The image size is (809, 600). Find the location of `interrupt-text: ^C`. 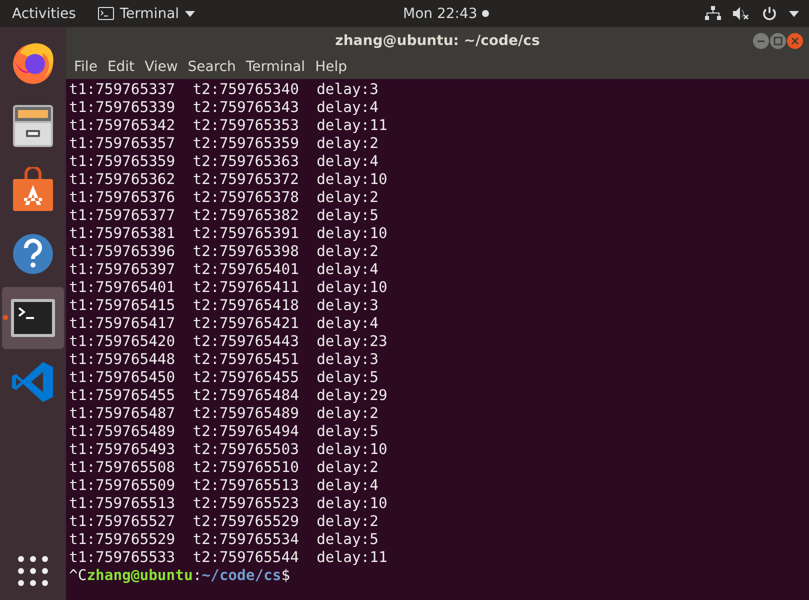

interrupt-text: ^C is located at coordinates (78, 575).